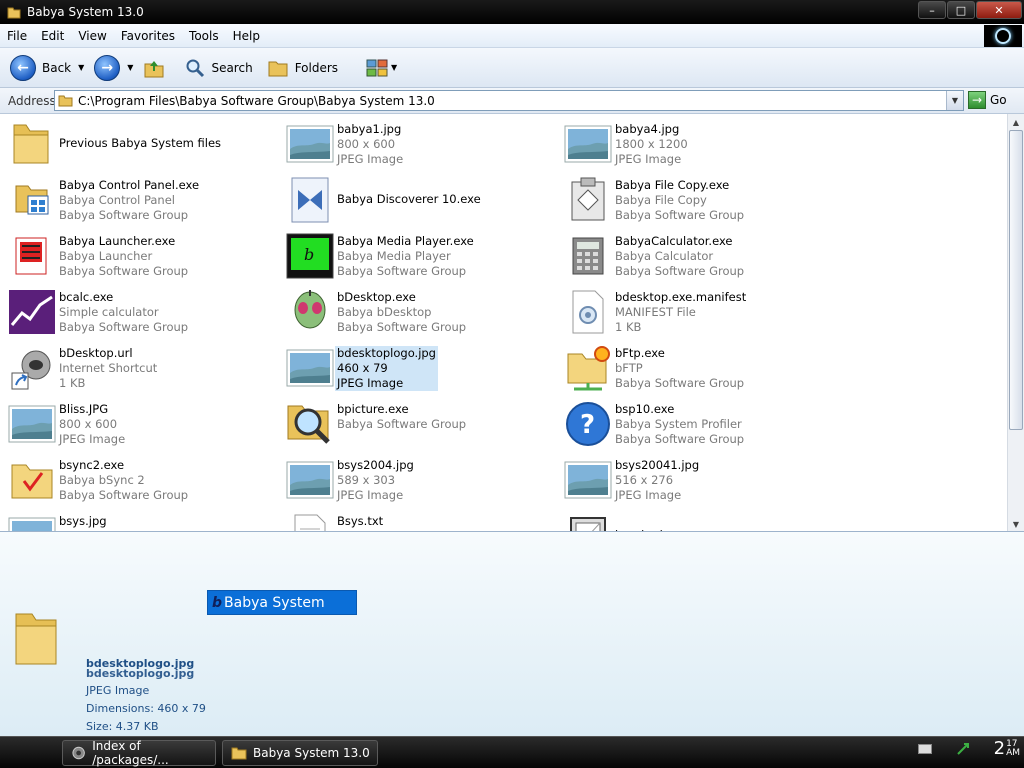 The image size is (1024, 768). I want to click on maximize-button: □, so click(961, 10).